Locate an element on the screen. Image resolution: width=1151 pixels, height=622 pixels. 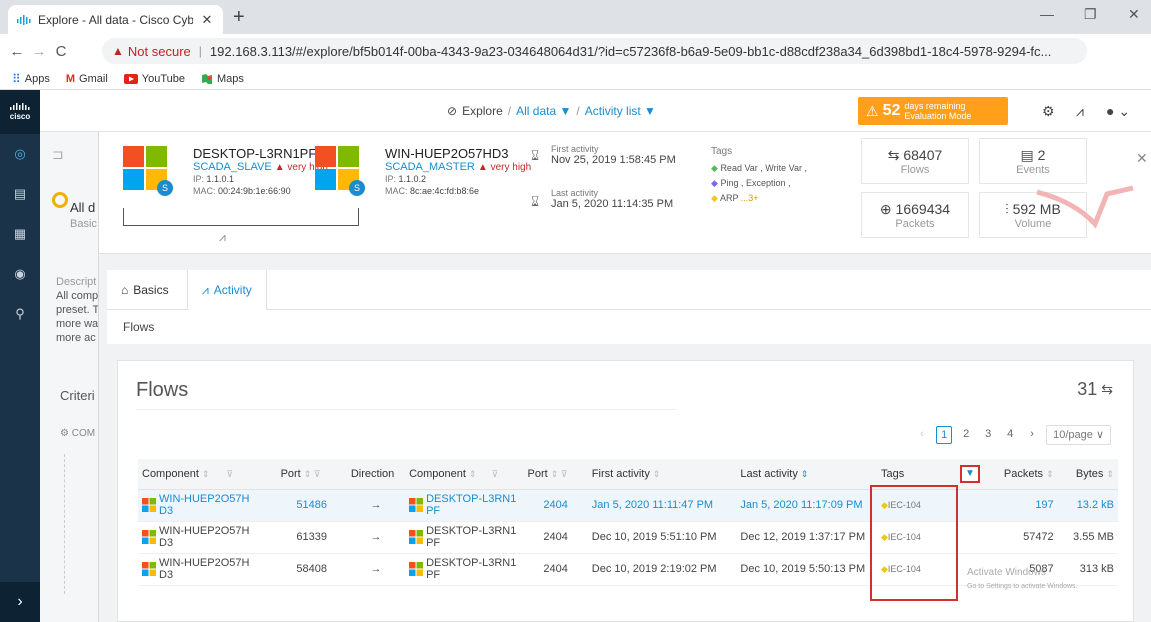
col-component-dst: Component ⇕ ⊽ is located at coordinates (464, 474).